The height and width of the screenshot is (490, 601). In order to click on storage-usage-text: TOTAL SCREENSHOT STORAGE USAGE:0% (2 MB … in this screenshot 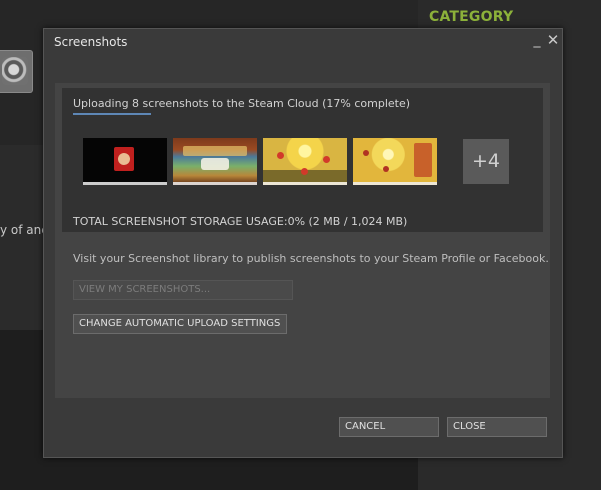, I will do `click(240, 221)`.